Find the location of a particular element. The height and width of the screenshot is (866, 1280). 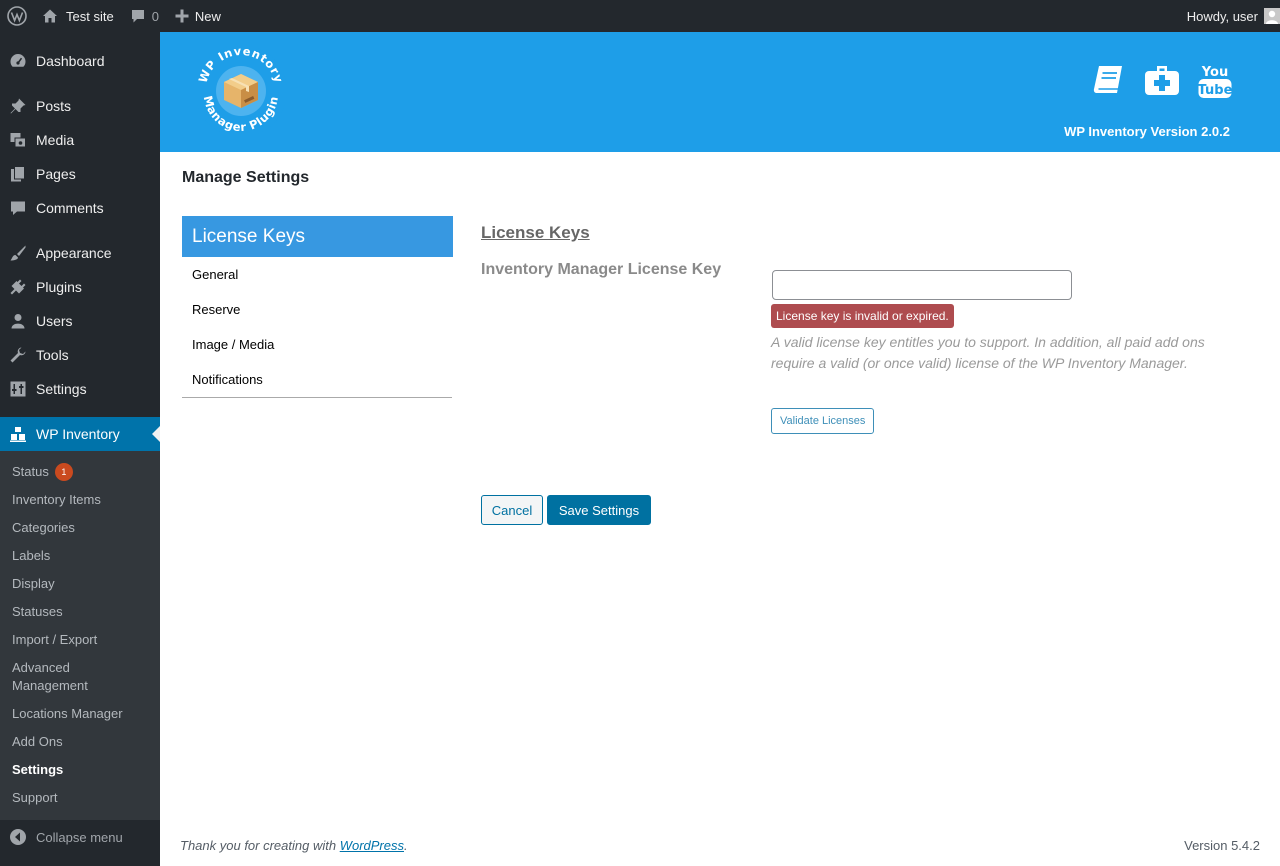

media-icon is located at coordinates (18, 140).